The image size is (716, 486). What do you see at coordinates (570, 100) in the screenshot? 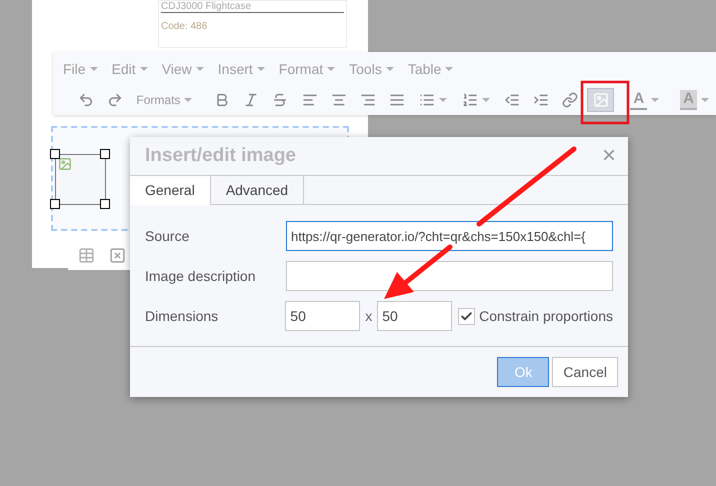
I see `link-icon` at bounding box center [570, 100].